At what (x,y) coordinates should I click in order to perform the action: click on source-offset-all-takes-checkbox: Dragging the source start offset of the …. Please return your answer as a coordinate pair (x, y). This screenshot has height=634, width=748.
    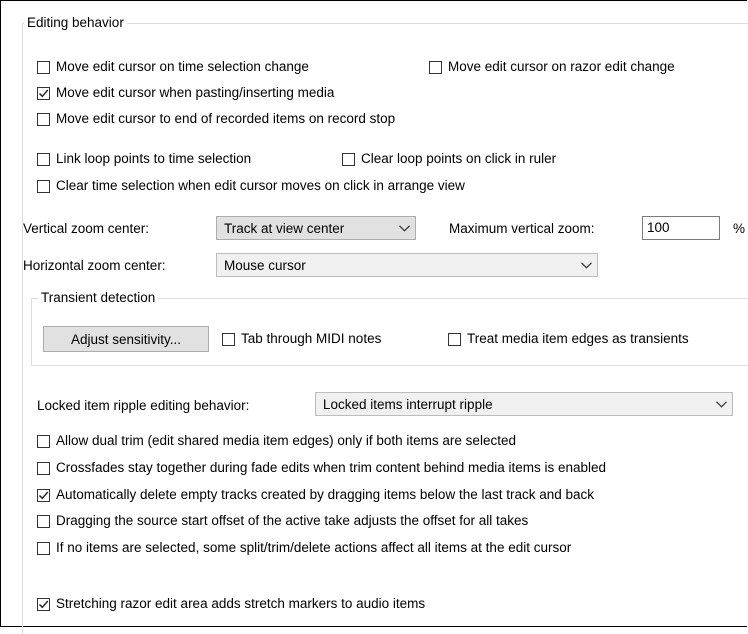
    Looking at the image, I should click on (282, 521).